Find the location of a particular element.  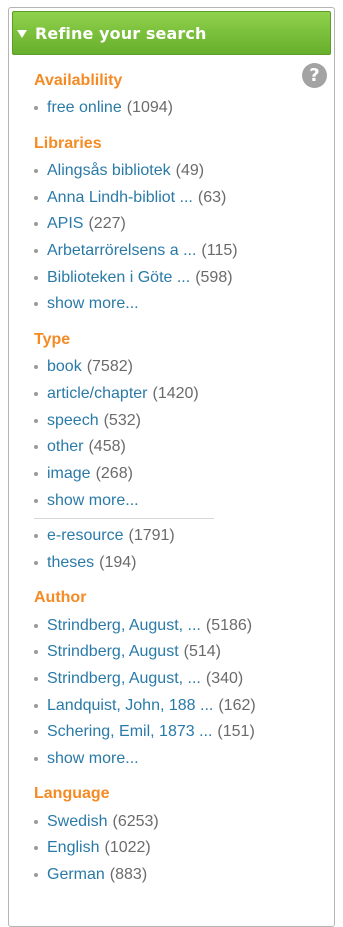

facet-item: APIS (227) is located at coordinates (179, 224).